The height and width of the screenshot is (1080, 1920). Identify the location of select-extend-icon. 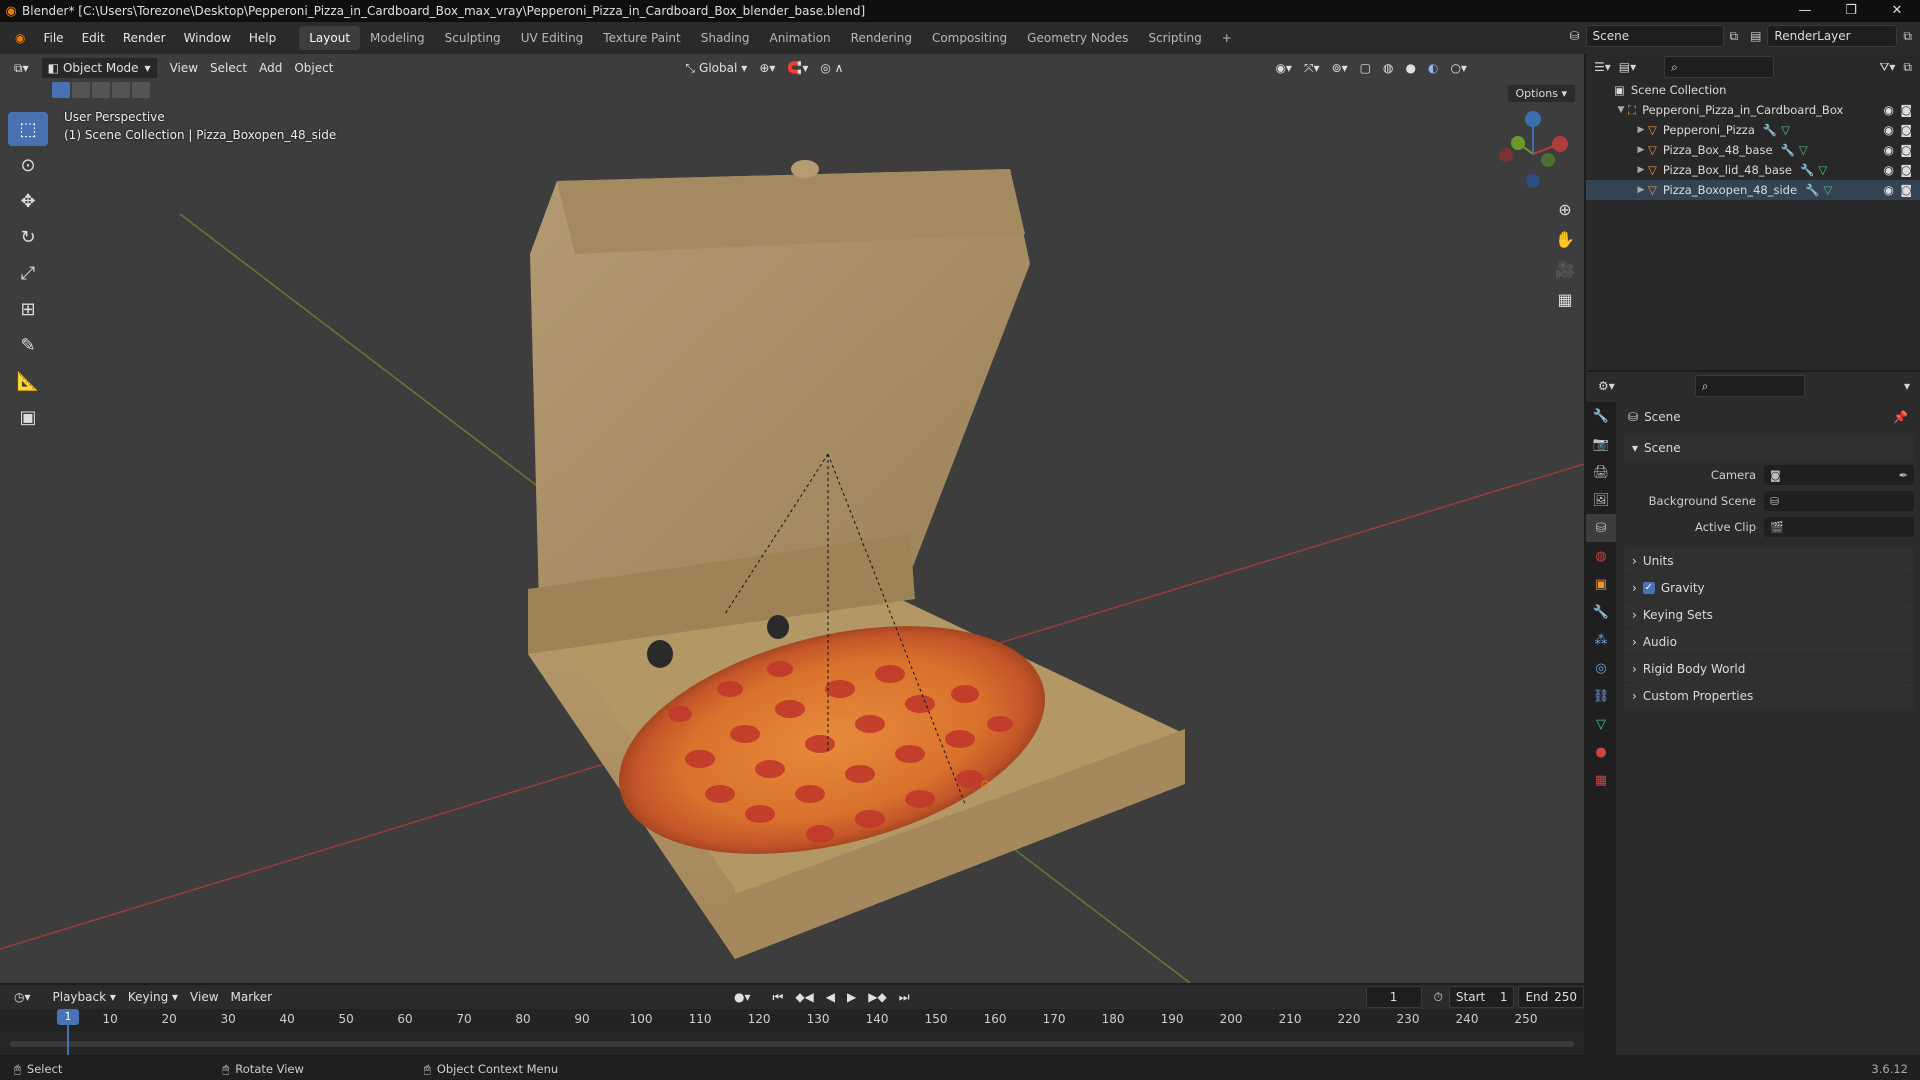
(81, 90).